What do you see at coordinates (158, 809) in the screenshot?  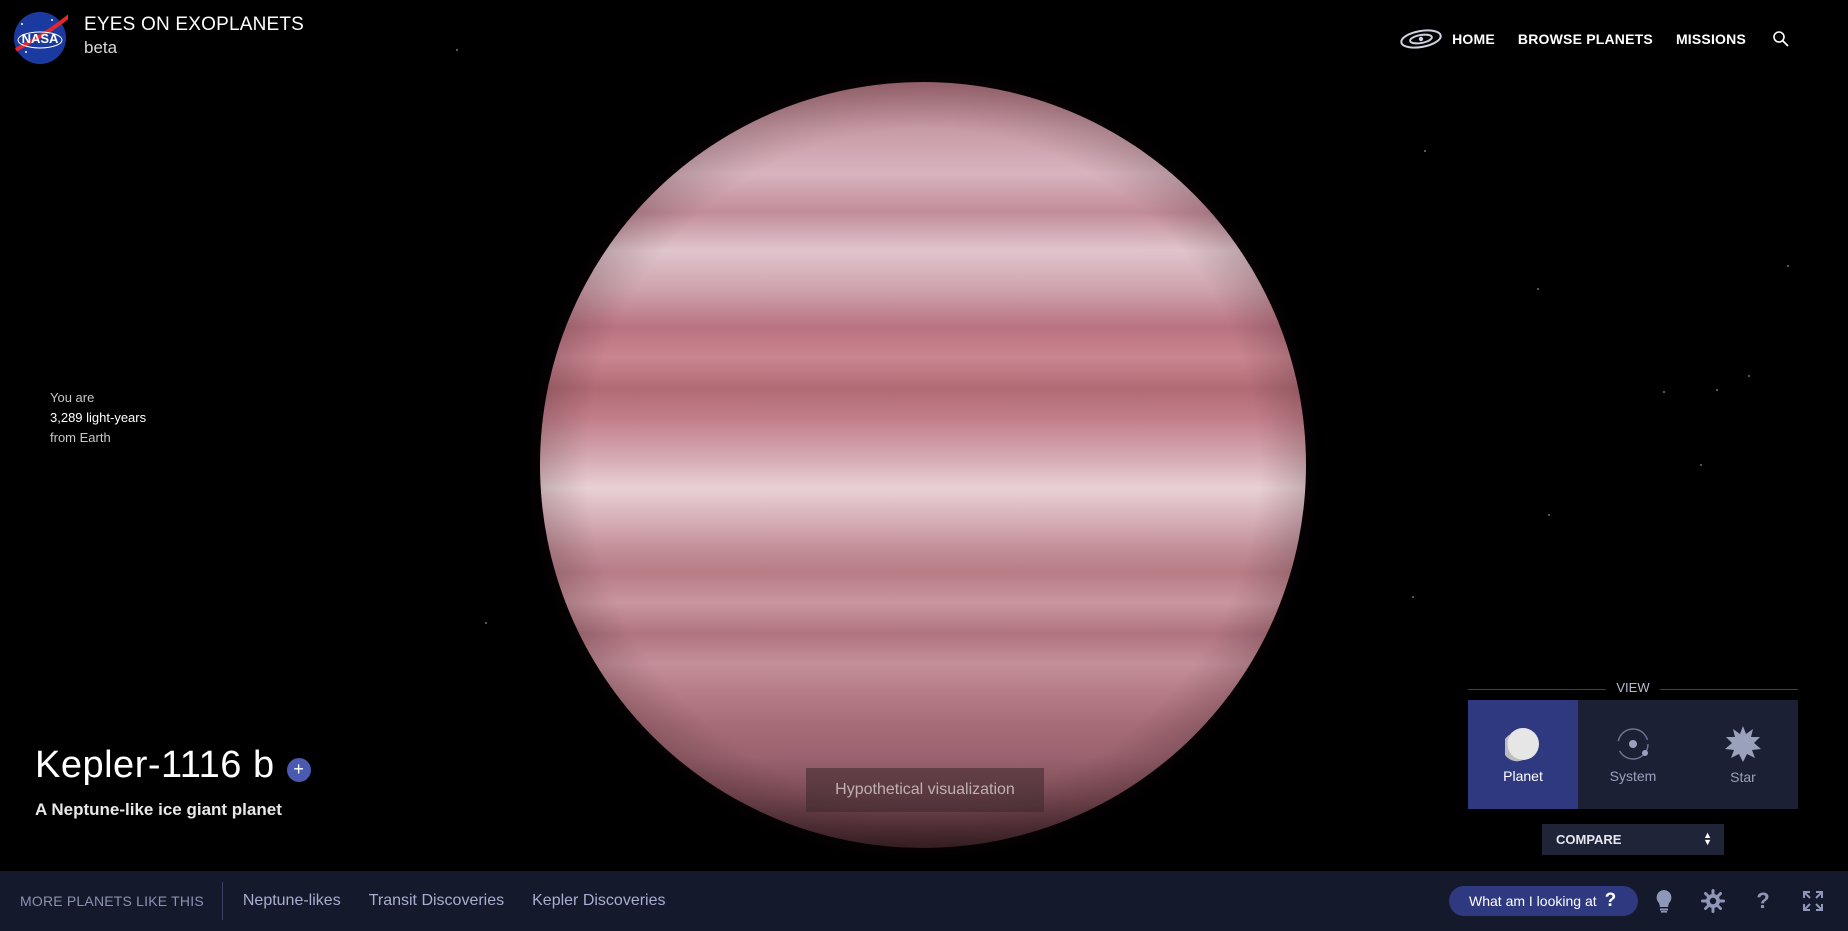 I see `planet-description: A Neptune-like ice giant planet` at bounding box center [158, 809].